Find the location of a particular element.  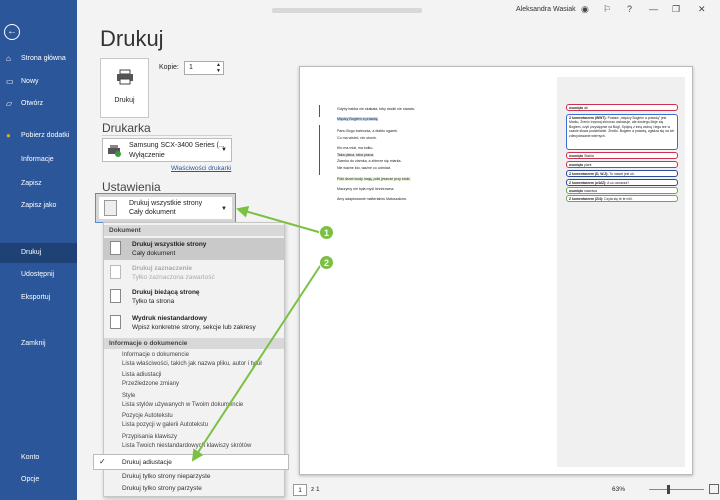

star-icon: ● is located at coordinates (8, 135).